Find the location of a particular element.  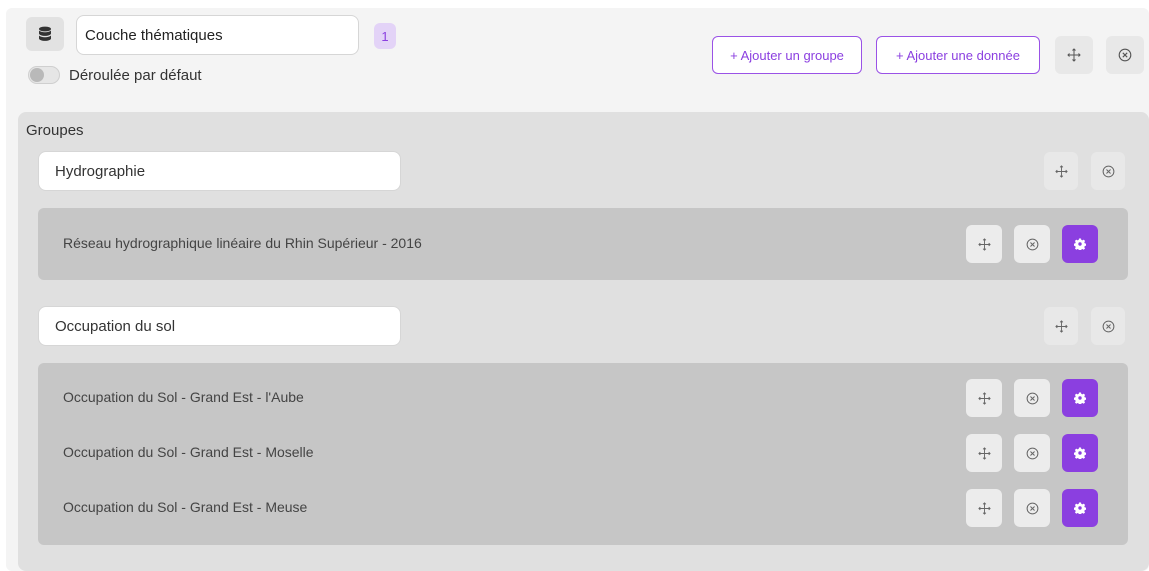

toggle-knob is located at coordinates (37, 75).